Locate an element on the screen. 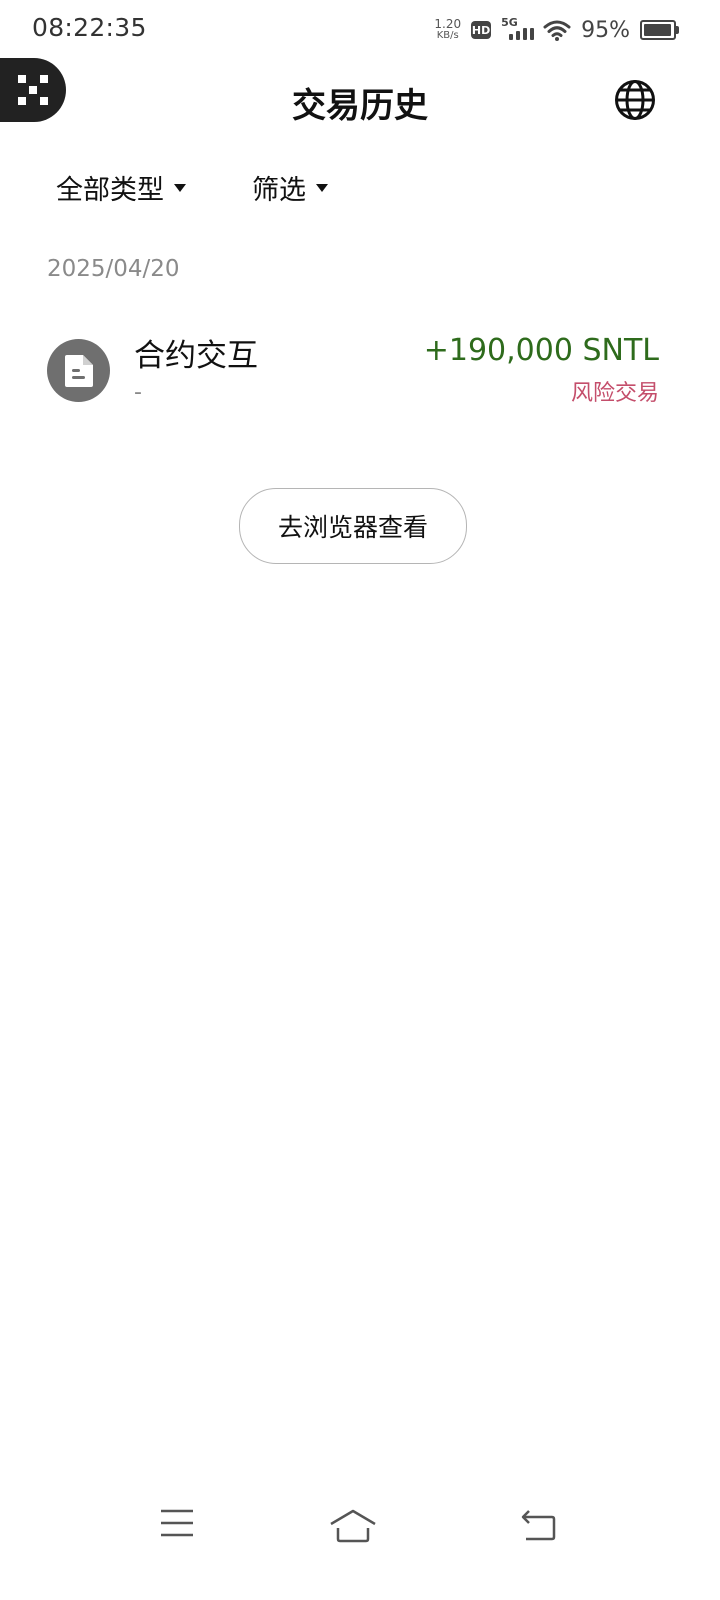  status-time: 08:22:35 is located at coordinates (89, 27).